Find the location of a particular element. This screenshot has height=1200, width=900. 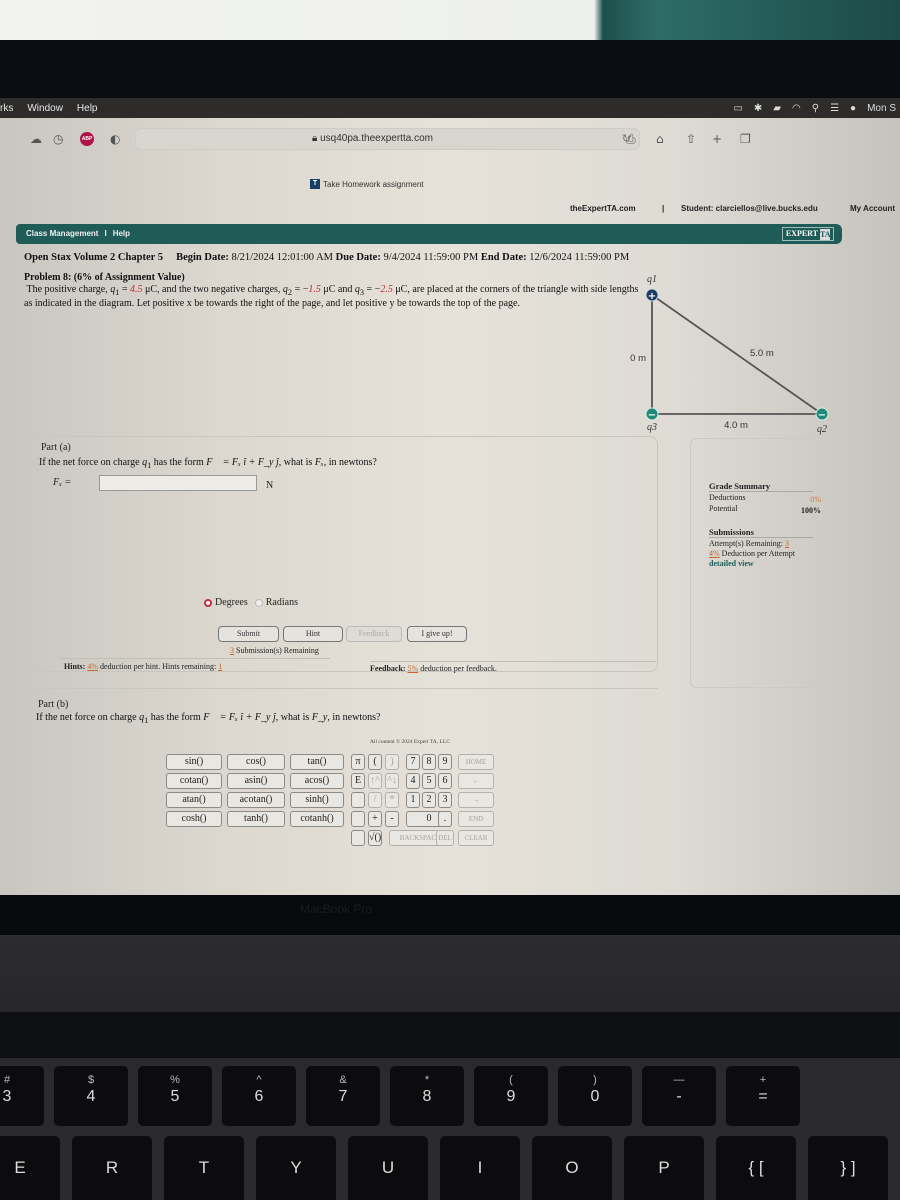

keyboard-key: T is located at coordinates (204, 1168).